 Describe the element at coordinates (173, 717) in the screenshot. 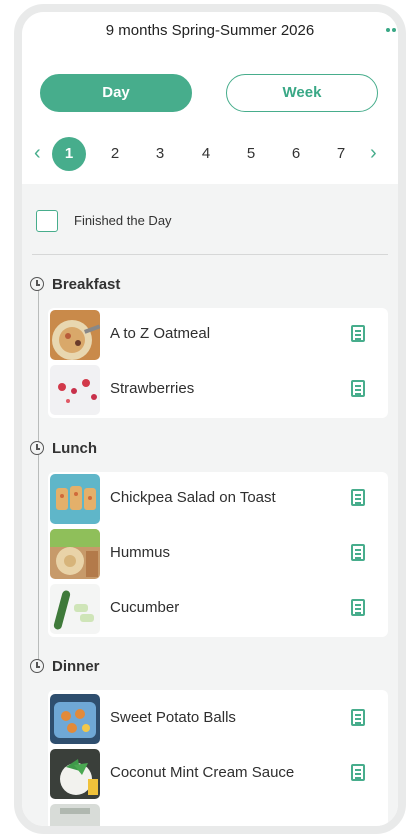

I see `item-name: Sweet Potato Balls` at that location.